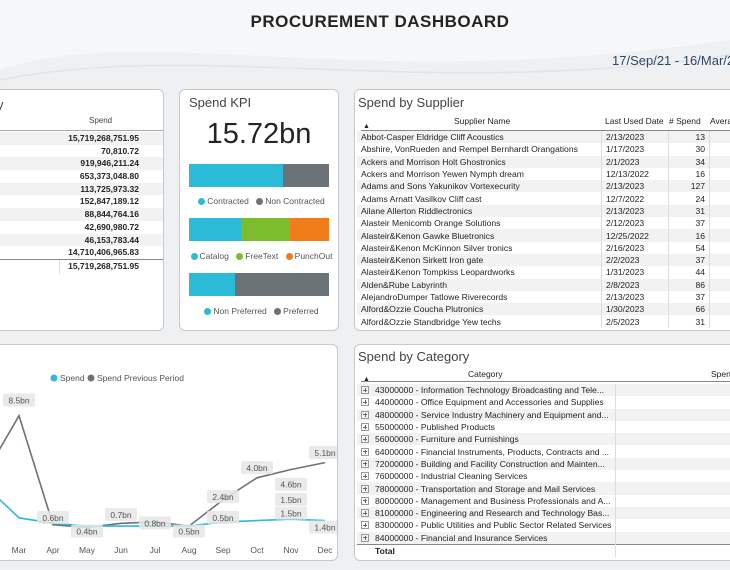 This screenshot has height=570, width=730. Describe the element at coordinates (485, 374) in the screenshot. I see `column-header-category: Category` at that location.